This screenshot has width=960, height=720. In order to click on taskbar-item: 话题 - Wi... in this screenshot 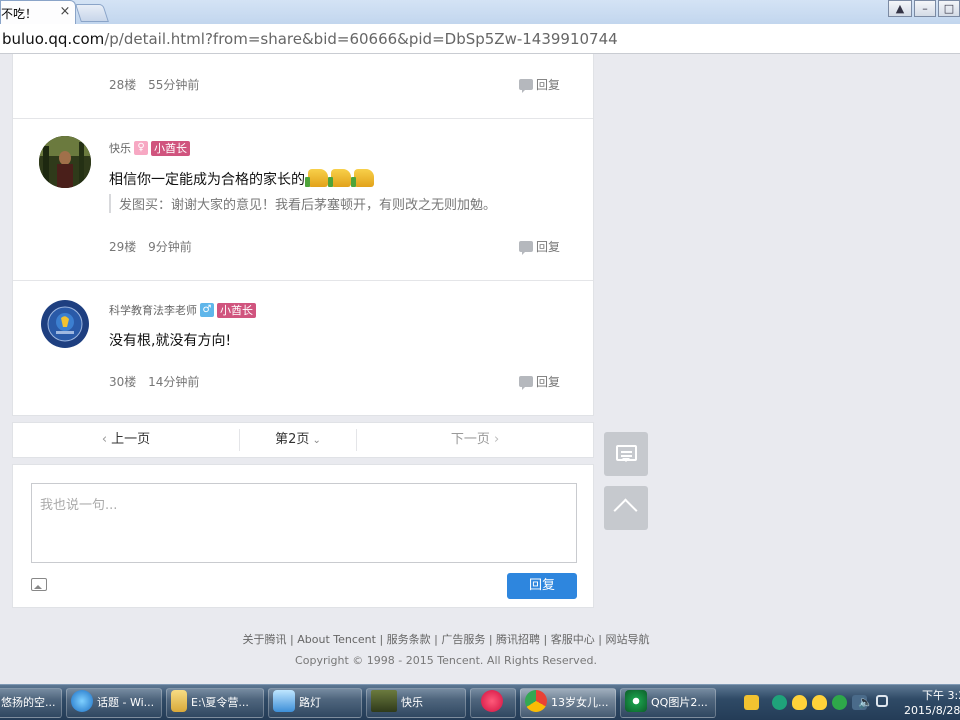, I will do `click(114, 703)`.